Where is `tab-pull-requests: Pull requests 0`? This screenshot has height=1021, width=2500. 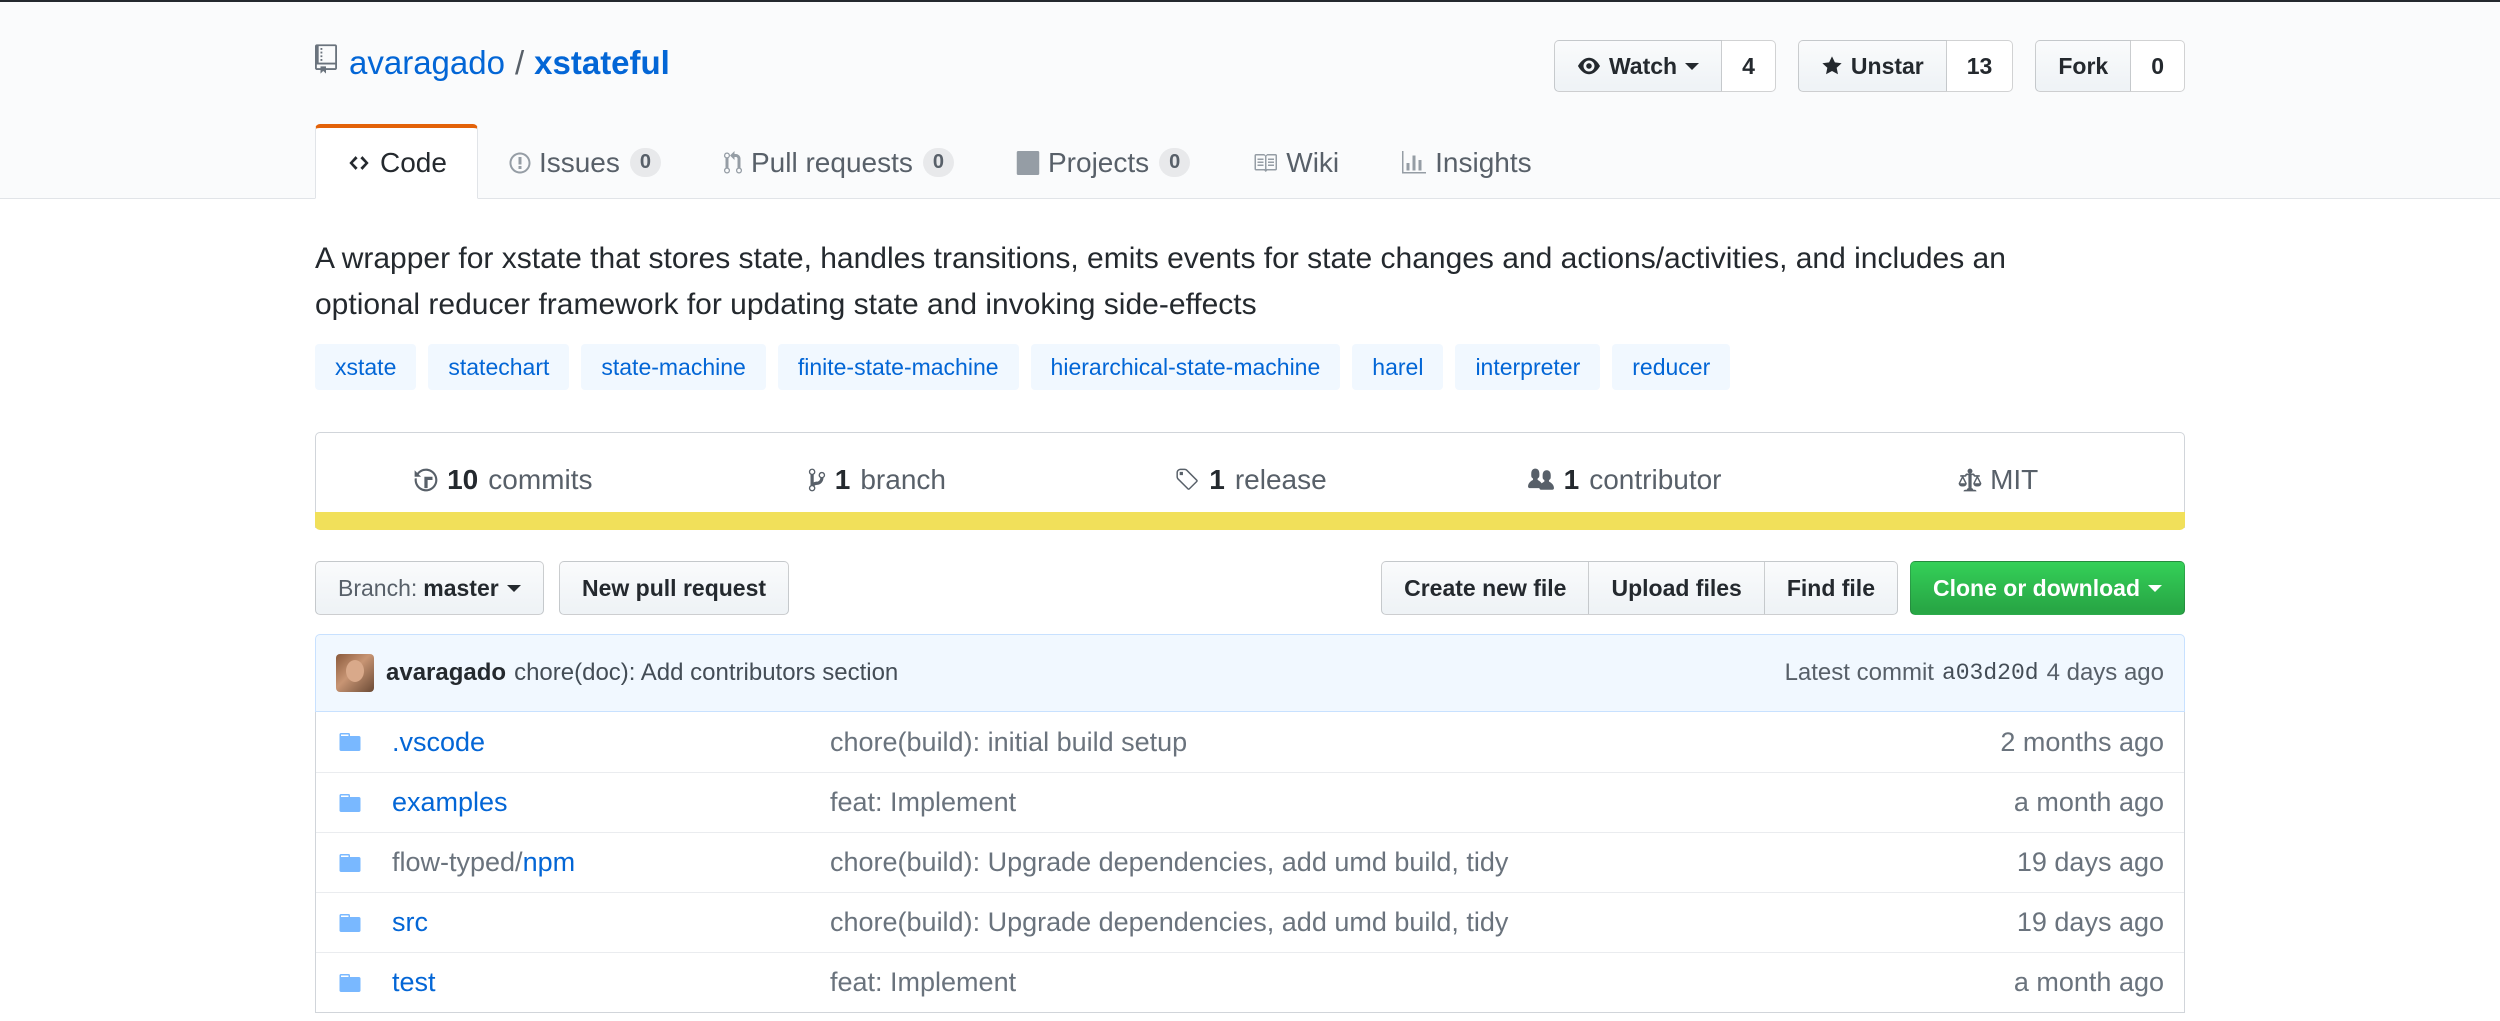
tab-pull-requests: Pull requests 0 is located at coordinates (838, 161).